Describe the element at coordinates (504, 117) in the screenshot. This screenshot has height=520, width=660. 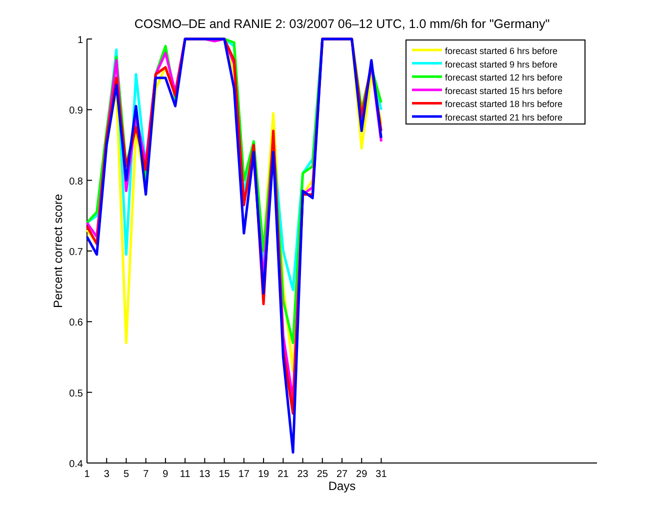
I see `legend-label: forecast started 21 hrs before` at that location.